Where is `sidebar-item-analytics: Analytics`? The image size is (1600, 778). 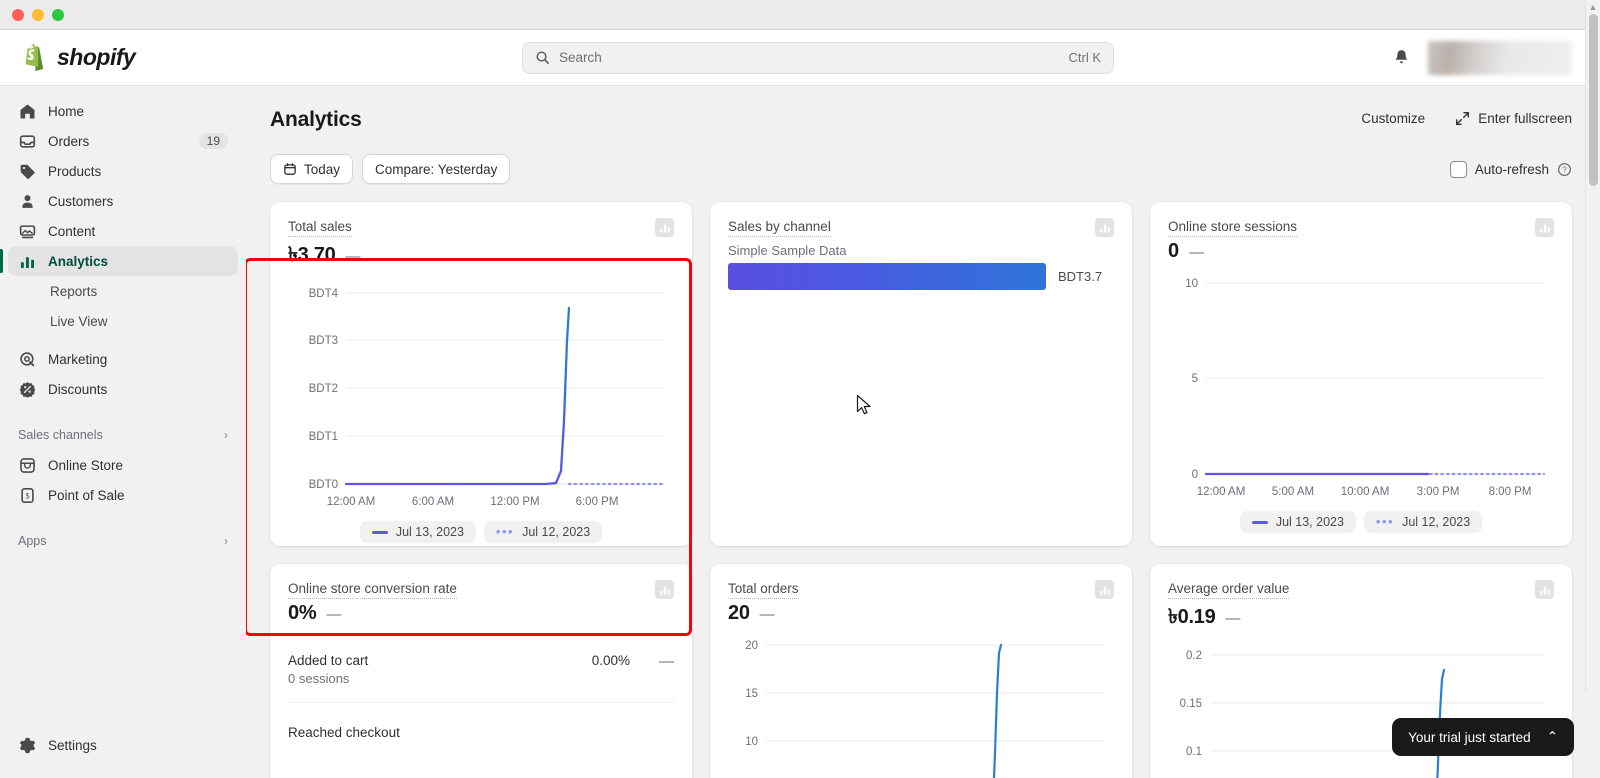
sidebar-item-analytics: Analytics is located at coordinates (119, 261).